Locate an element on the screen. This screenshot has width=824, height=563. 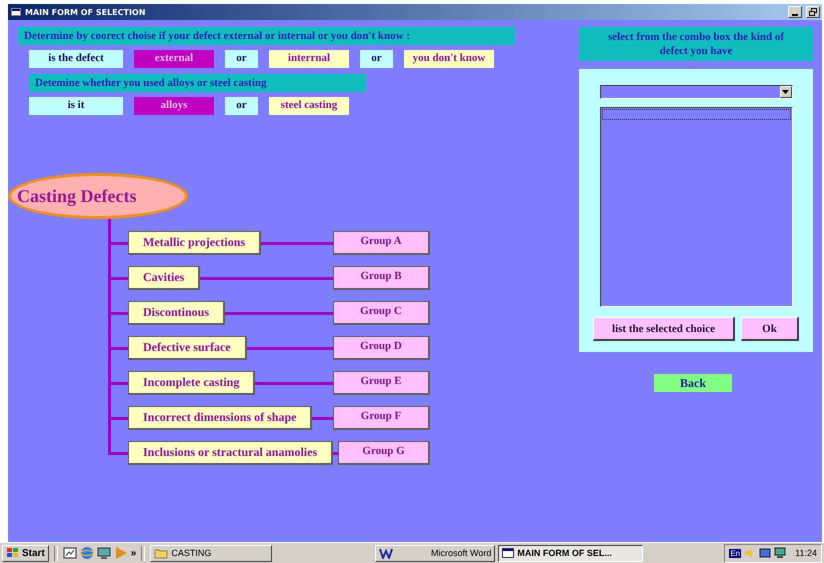
language-indicator: En is located at coordinates (735, 553).